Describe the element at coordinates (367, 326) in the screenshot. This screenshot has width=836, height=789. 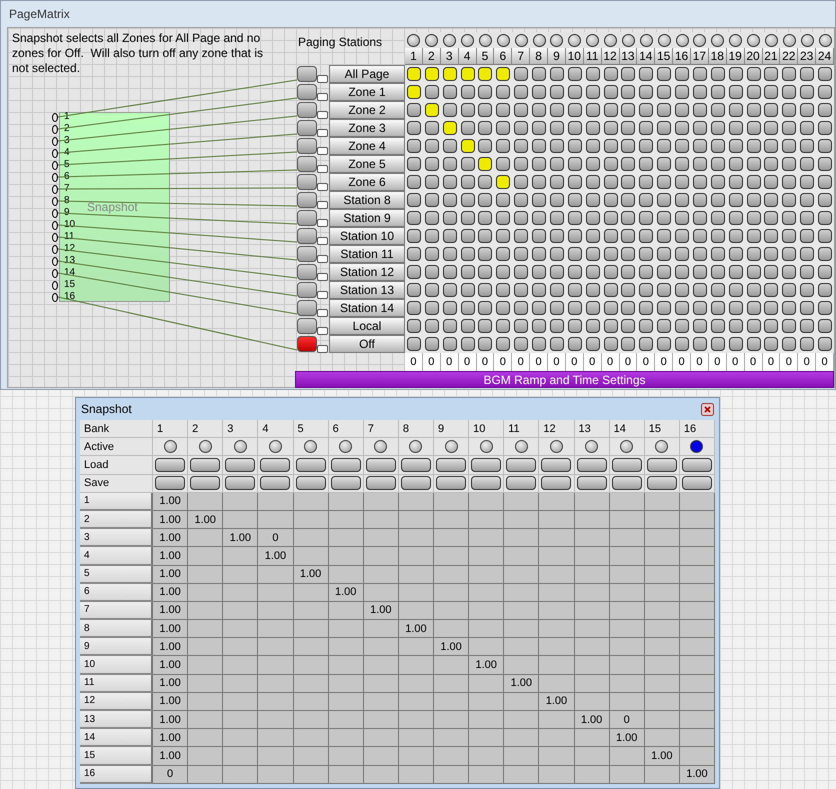
I see `station-button: Local` at that location.